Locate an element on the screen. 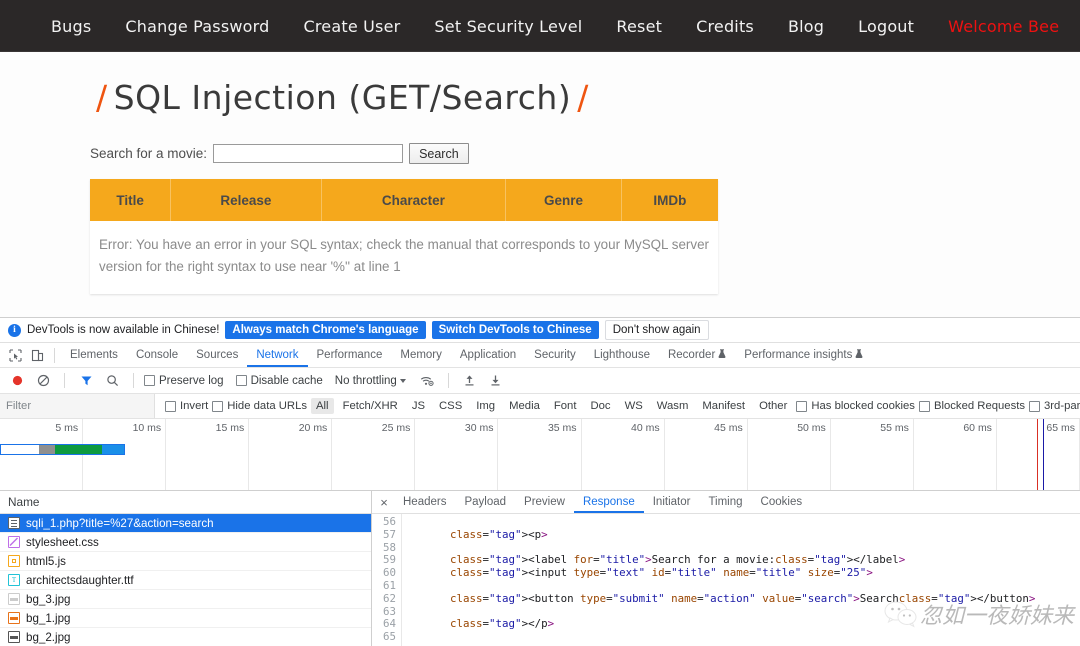  request-name: stylesheet.css is located at coordinates (62, 542).